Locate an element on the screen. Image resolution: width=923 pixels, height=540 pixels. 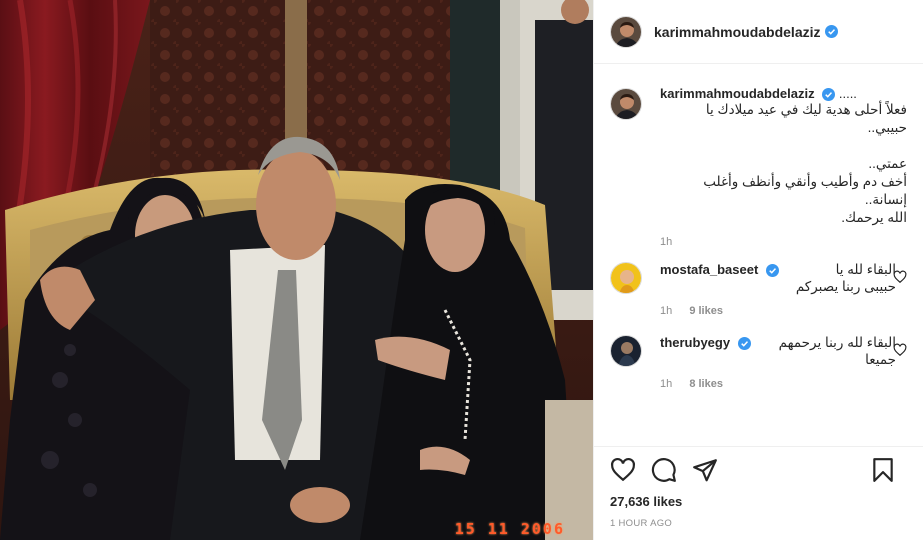
caption-meta: 1h is located at coordinates (783, 242).